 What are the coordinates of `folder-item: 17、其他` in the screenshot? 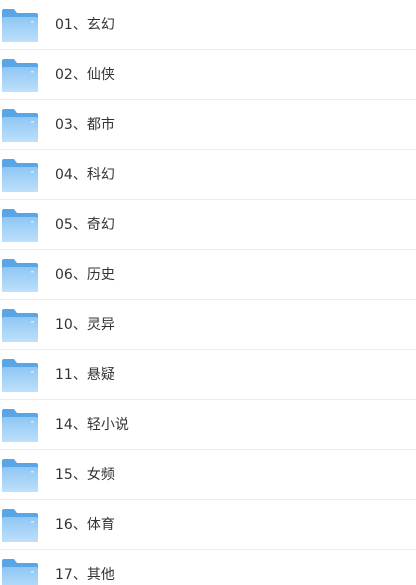 It's located at (208, 567).